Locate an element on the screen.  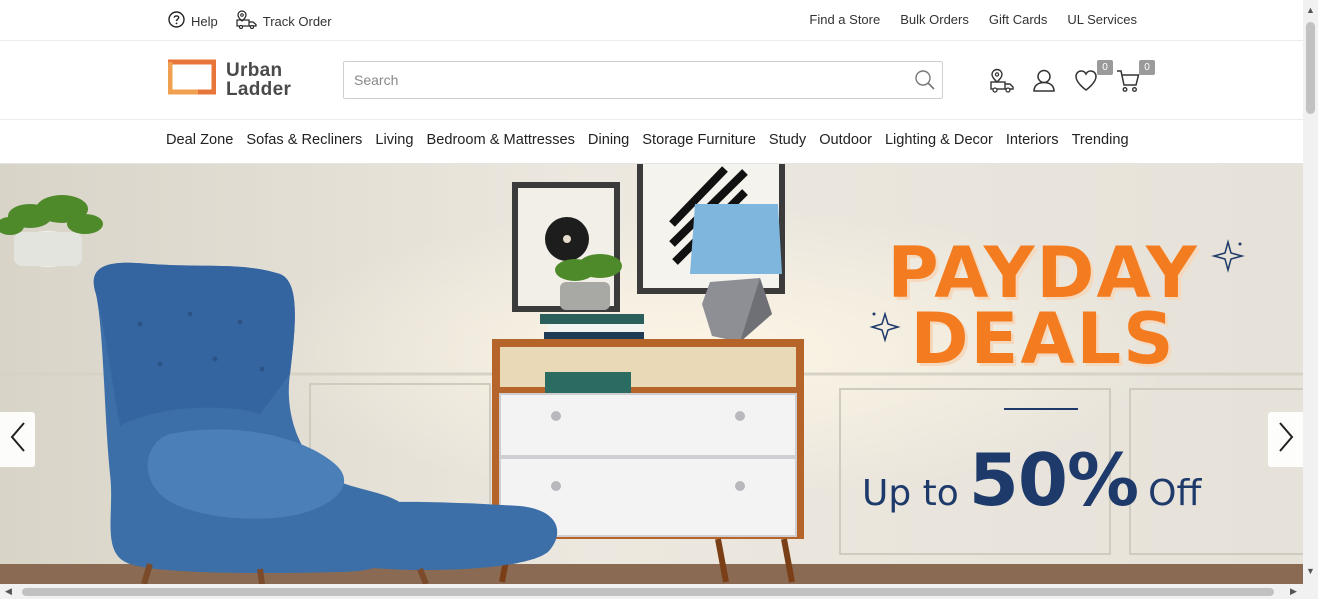
track-order-label: Track Order is located at coordinates (297, 21).